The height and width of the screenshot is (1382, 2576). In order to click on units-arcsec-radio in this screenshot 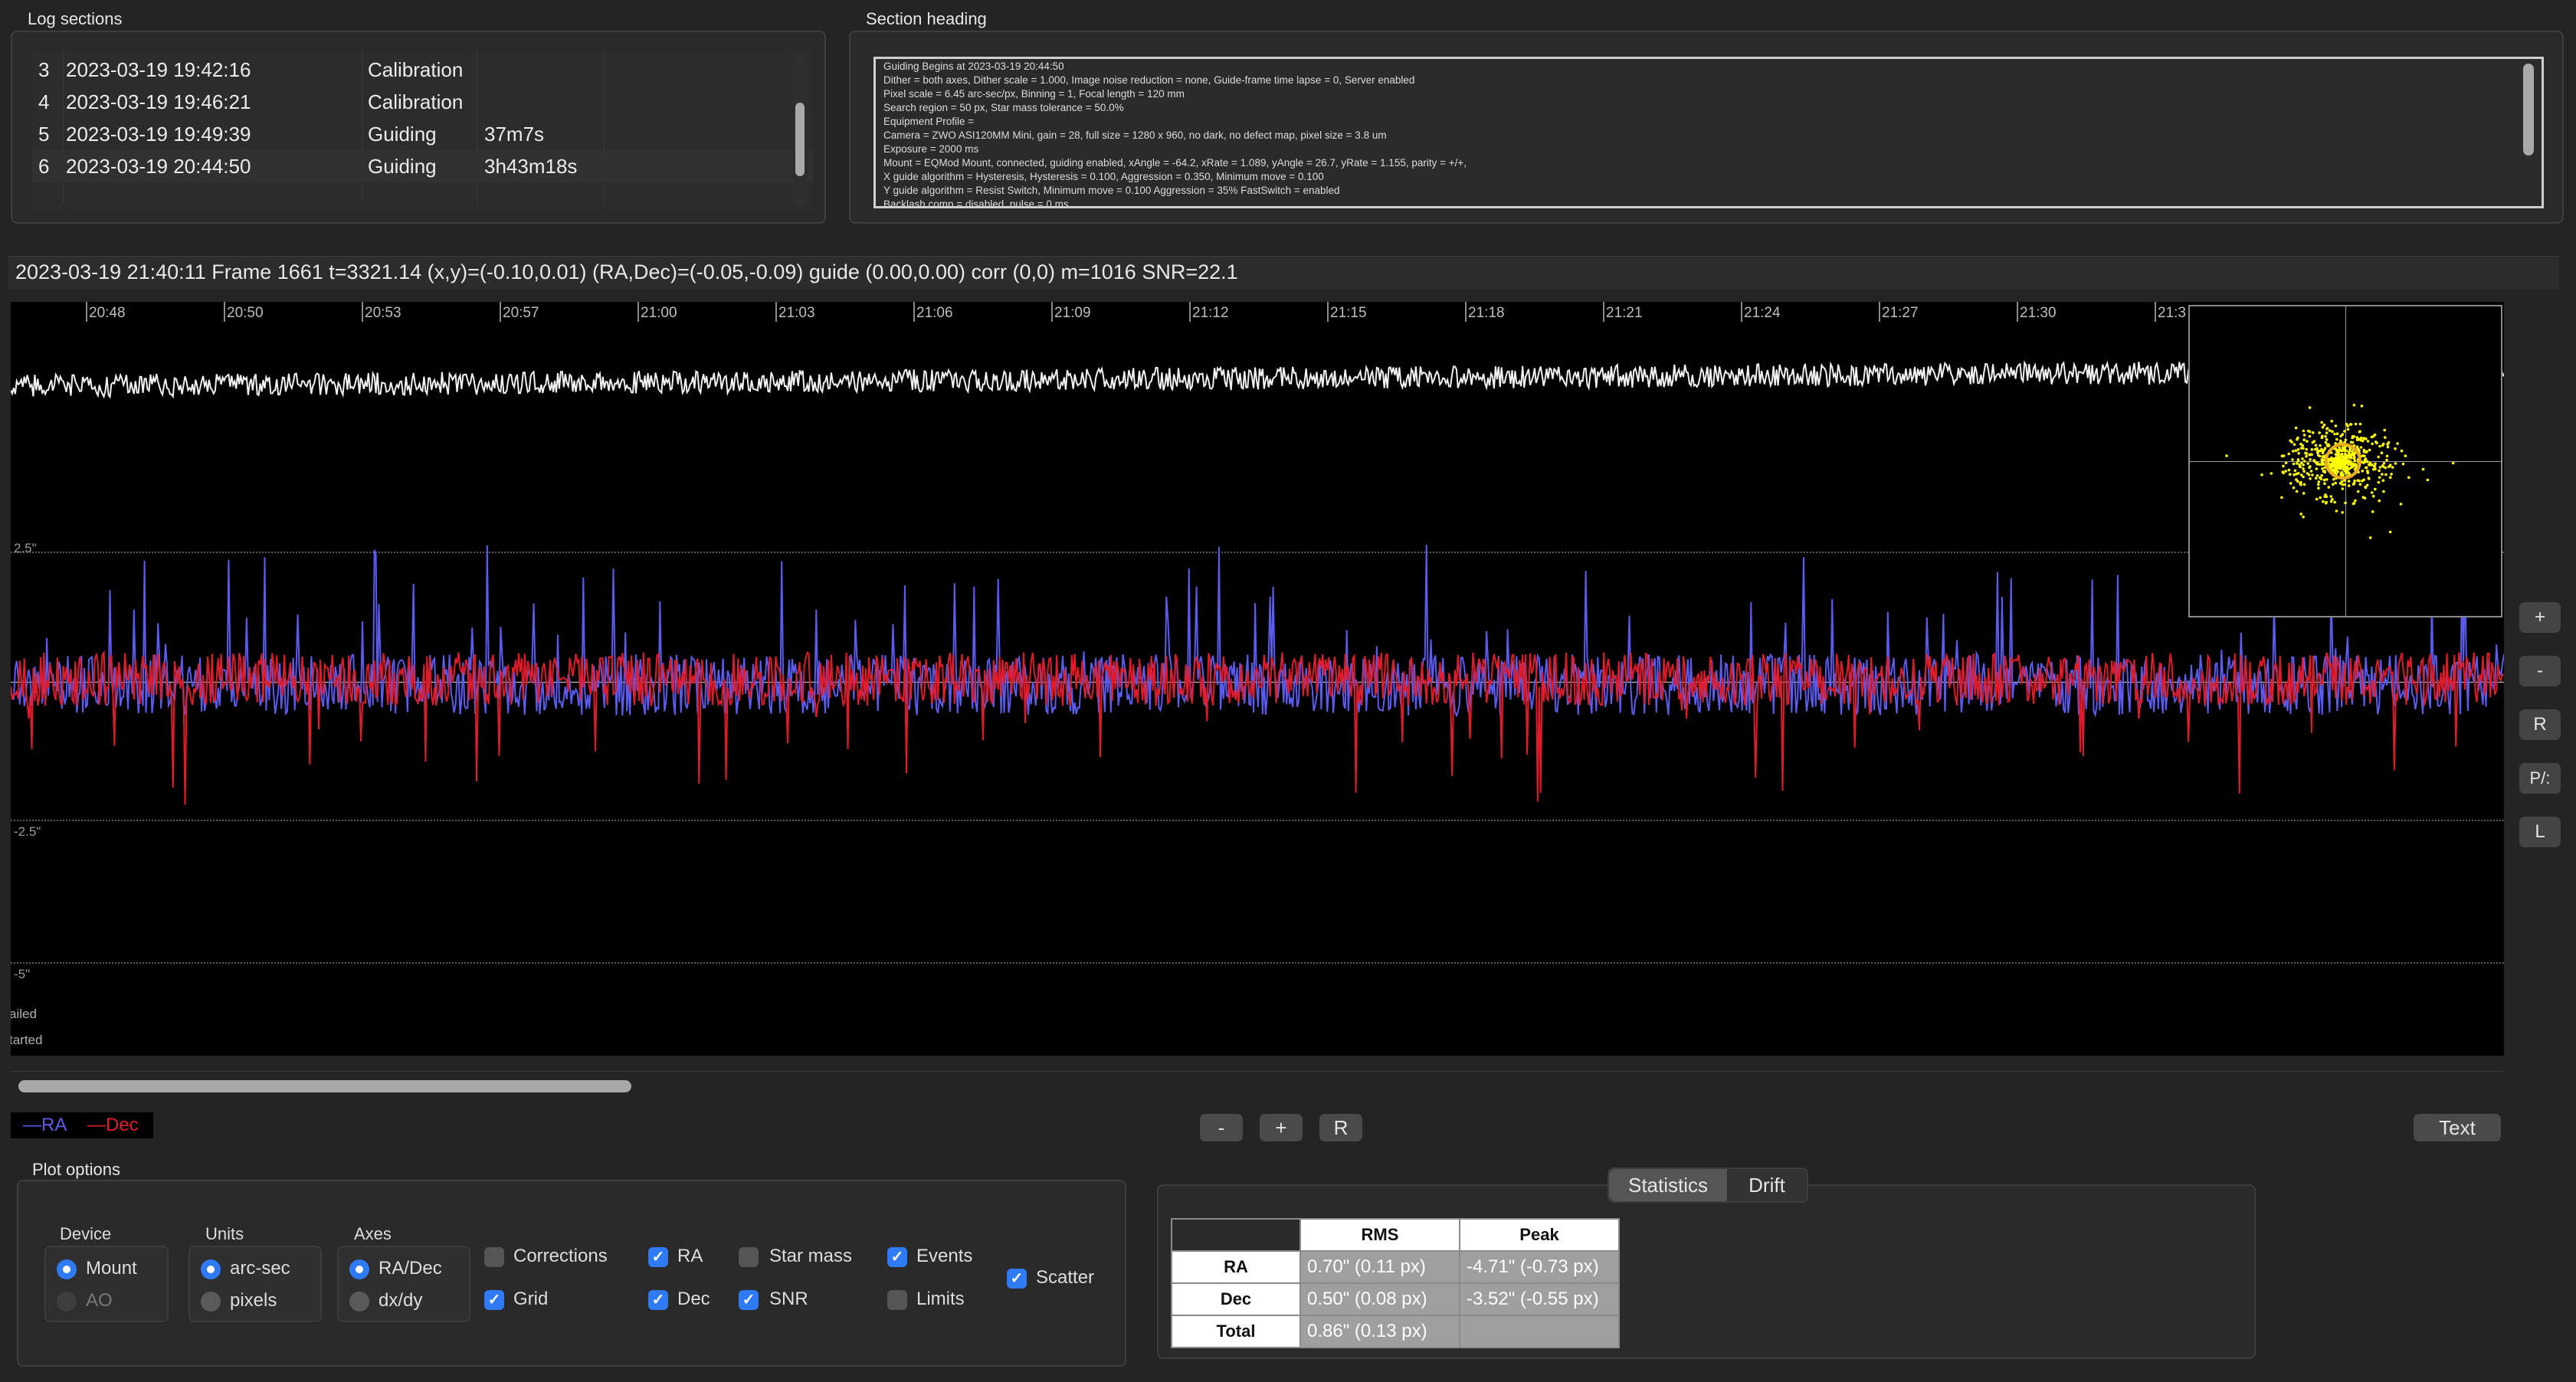, I will do `click(211, 1269)`.